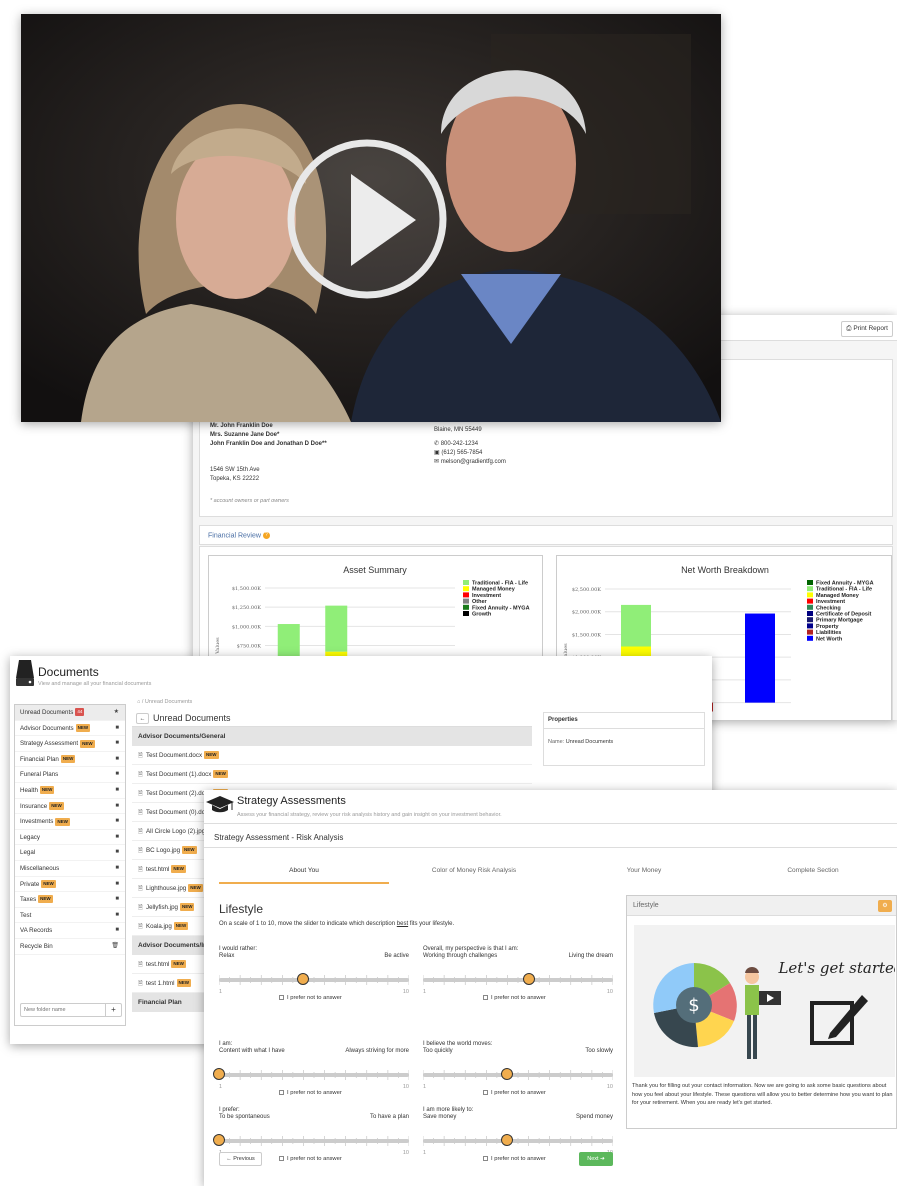 The image size is (897, 1186). What do you see at coordinates (644, 873) in the screenshot?
I see `tab-your-money: Your Money` at bounding box center [644, 873].